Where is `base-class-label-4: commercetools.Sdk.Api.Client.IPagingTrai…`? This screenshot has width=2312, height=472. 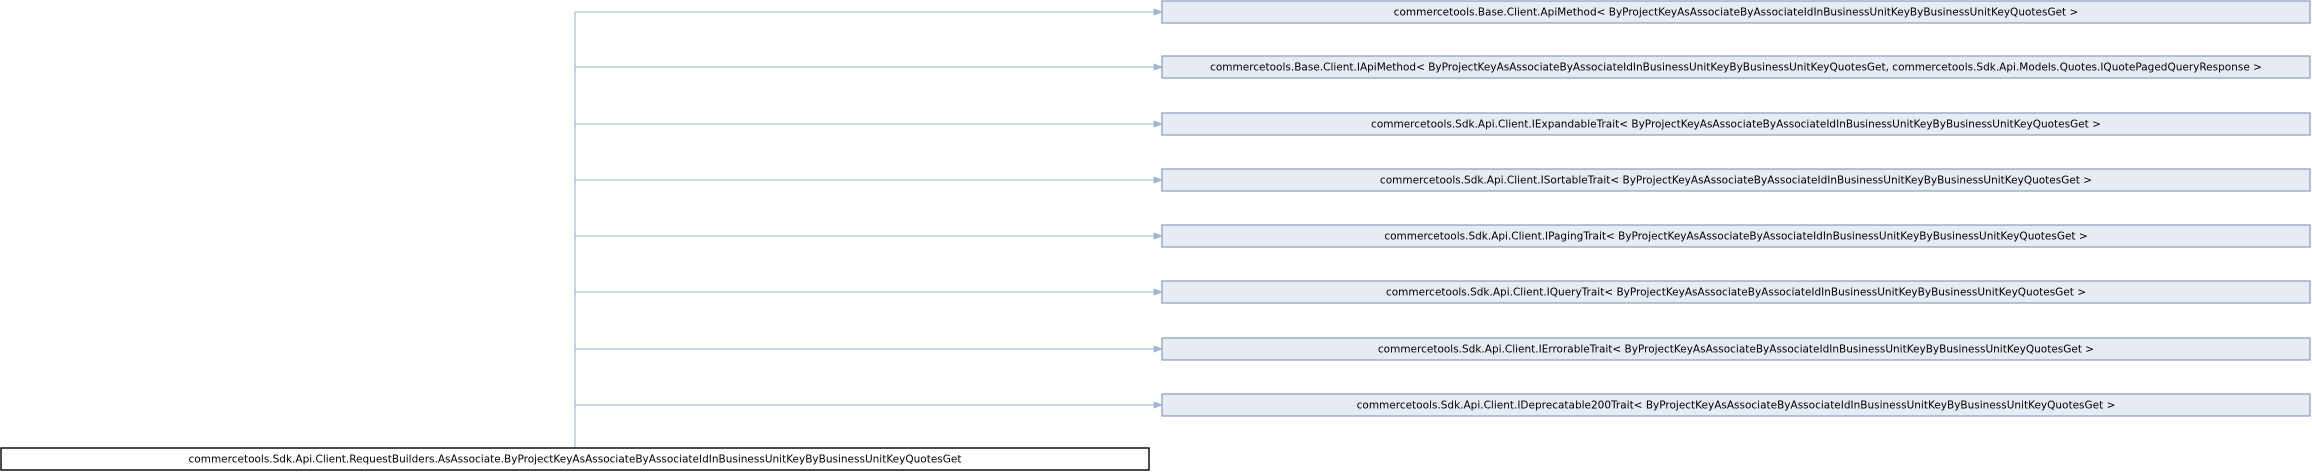 base-class-label-4: commercetools.Sdk.Api.Client.IPagingTrai… is located at coordinates (1735, 237).